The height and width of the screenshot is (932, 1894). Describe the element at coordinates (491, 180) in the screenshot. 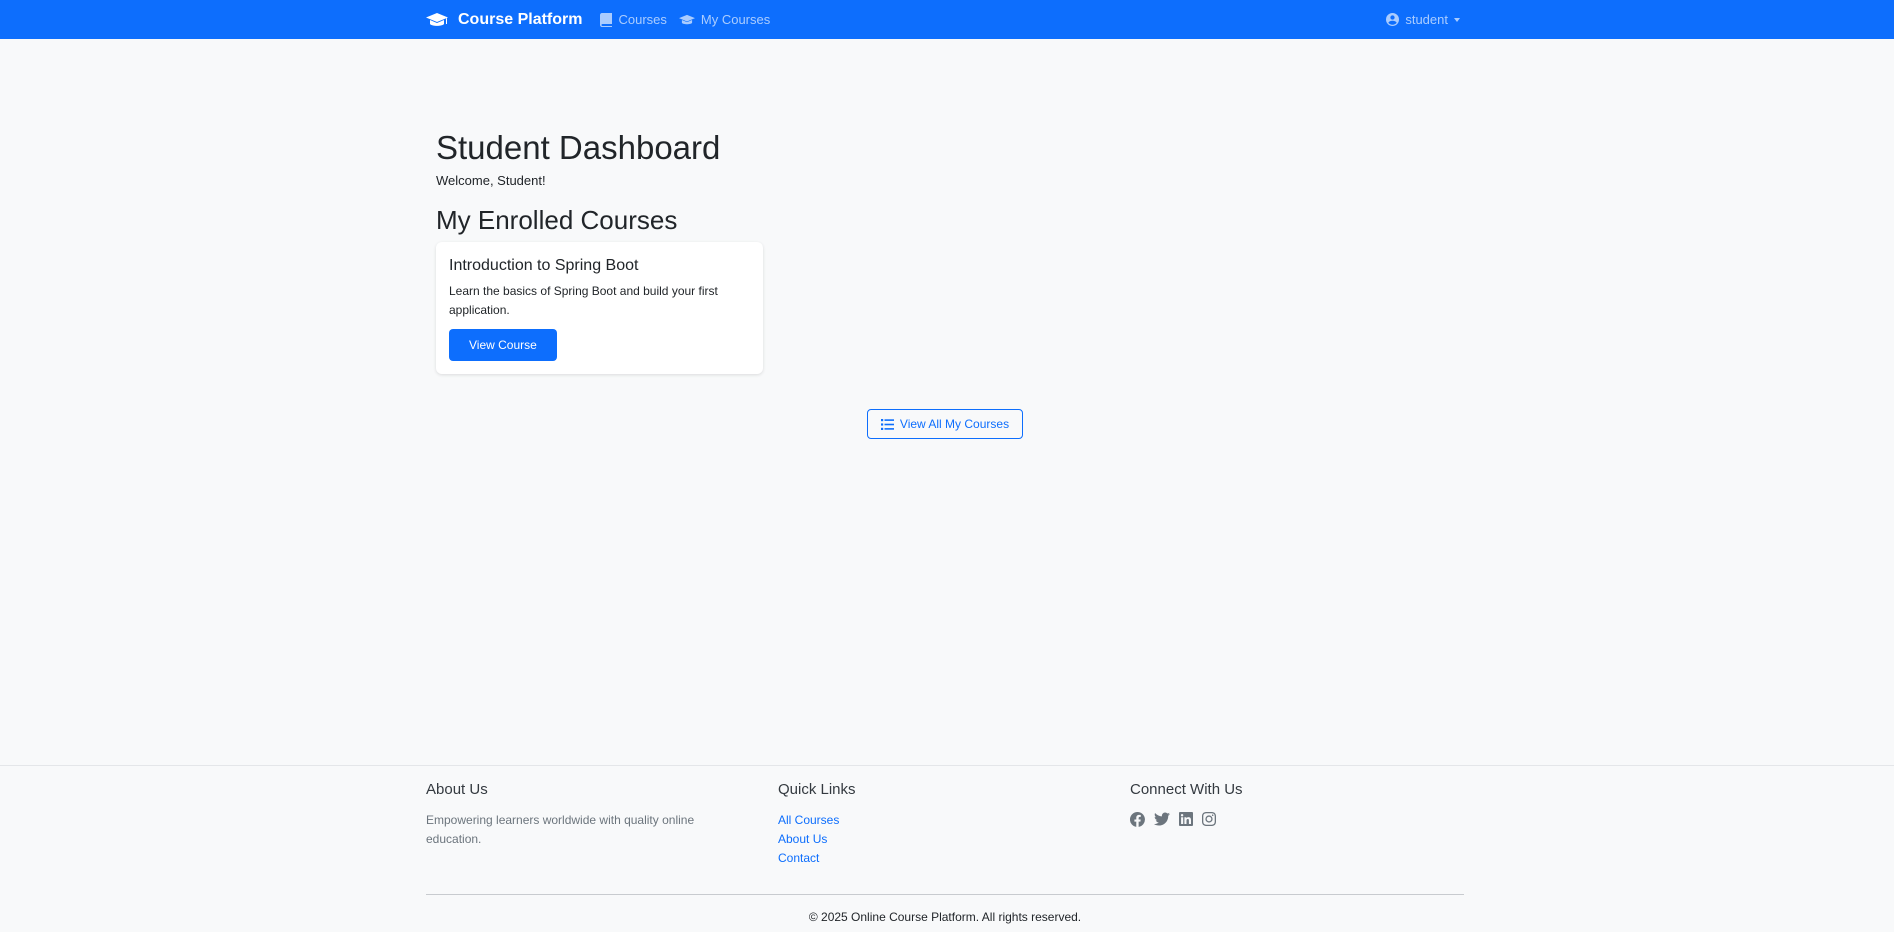

I see `welcome-text: Welcome, Student!` at that location.